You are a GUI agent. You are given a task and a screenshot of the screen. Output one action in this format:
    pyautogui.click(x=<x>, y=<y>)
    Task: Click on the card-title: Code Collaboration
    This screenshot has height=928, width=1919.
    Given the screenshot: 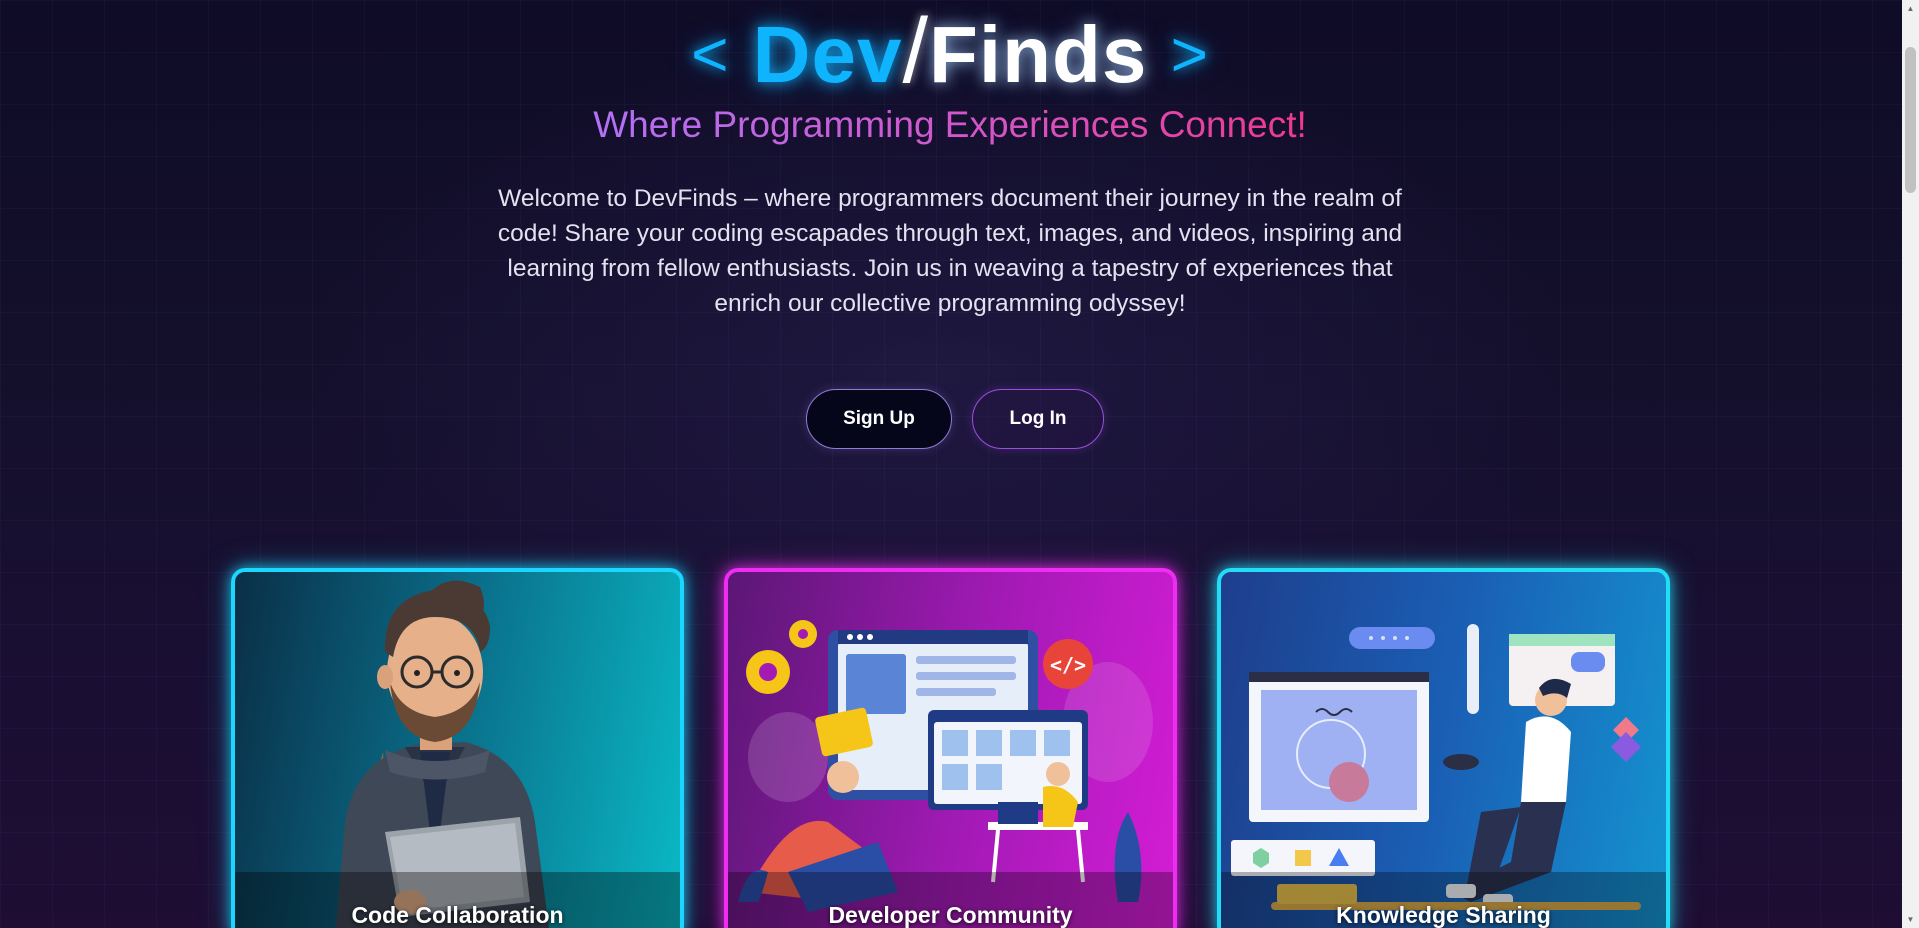 What is the action you would take?
    pyautogui.click(x=457, y=915)
    